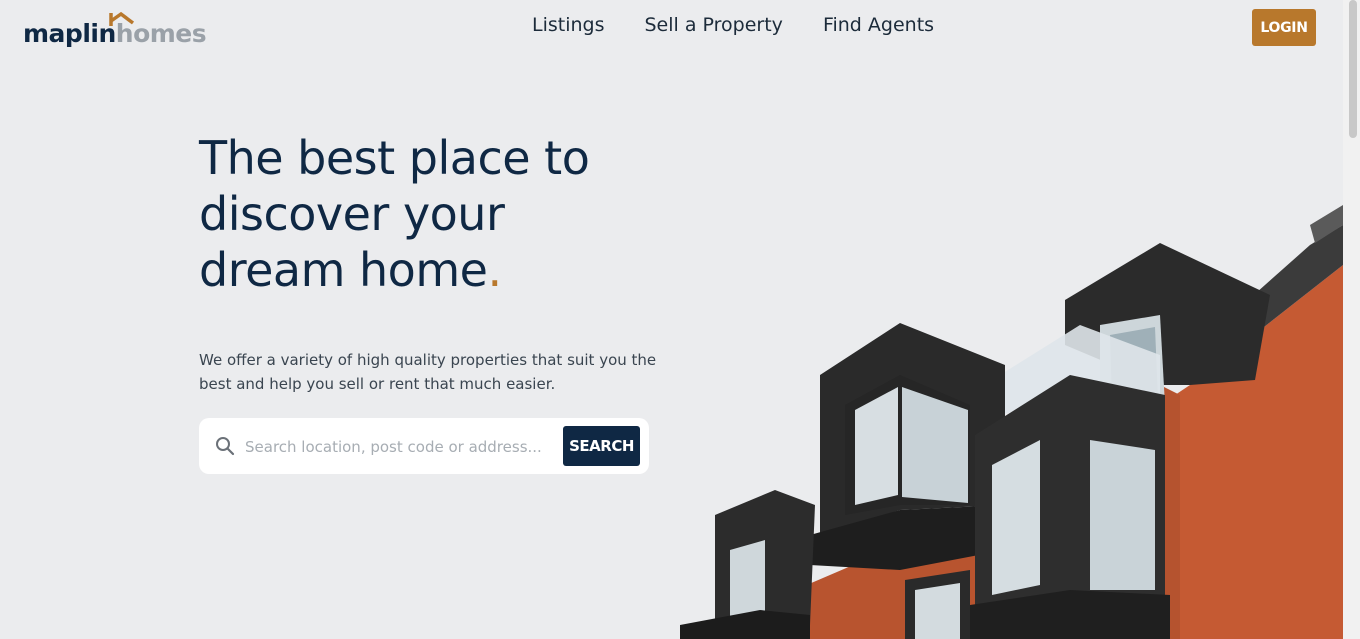 This screenshot has height=639, width=1360. I want to click on brand-logo: maplin homes, so click(115, 29).